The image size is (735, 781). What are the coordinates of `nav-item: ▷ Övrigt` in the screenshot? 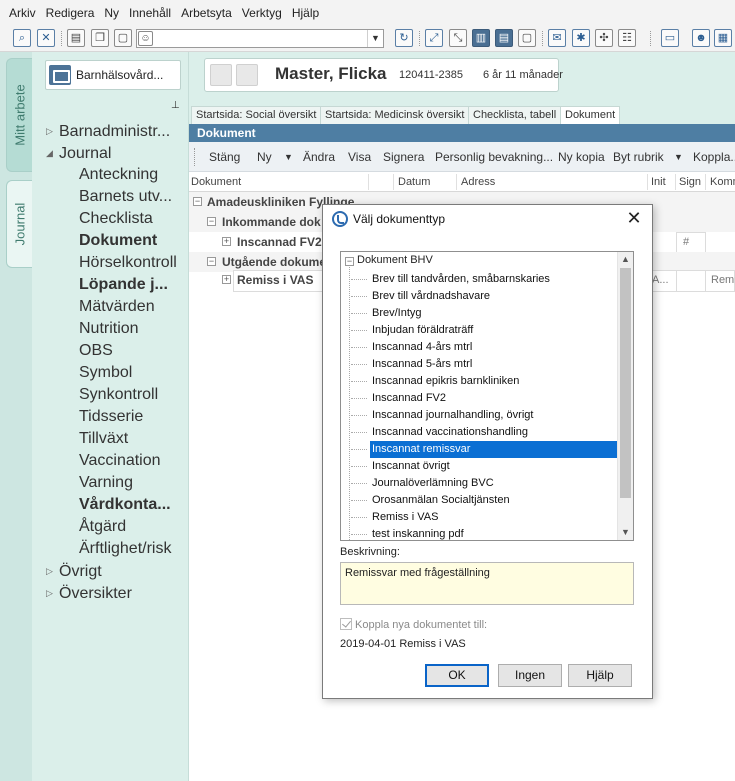 It's located at (110, 571).